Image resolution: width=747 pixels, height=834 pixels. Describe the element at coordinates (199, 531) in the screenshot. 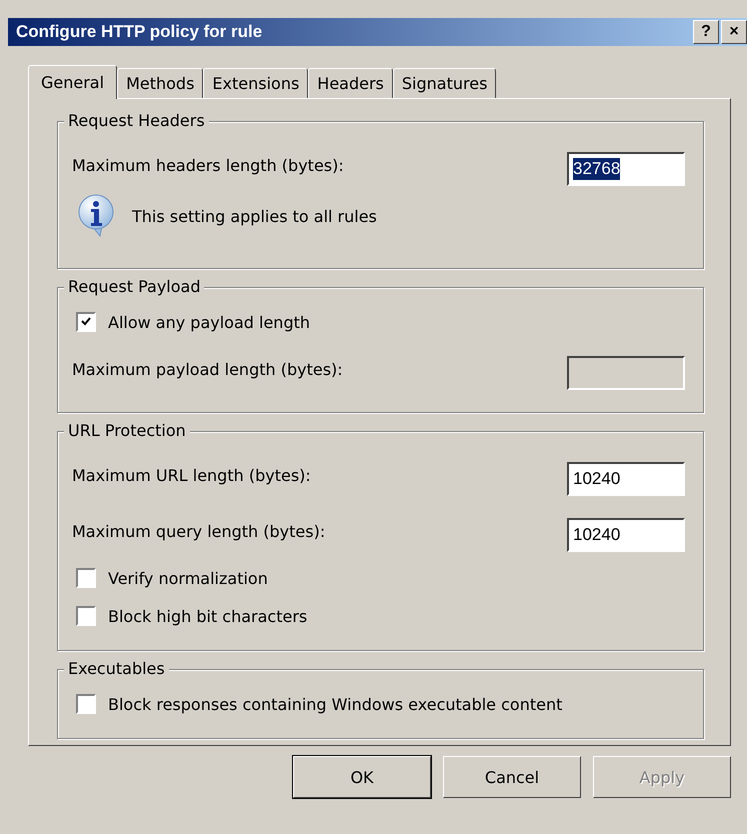

I see `field-label: Maximum query length (bytes):` at that location.